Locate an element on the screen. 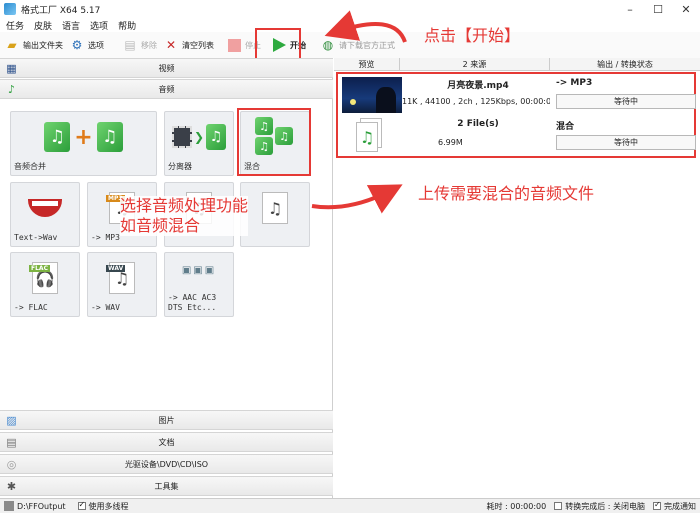 Image resolution: width=700 pixels, height=513 pixels. tile-label: 音频合并 is located at coordinates (30, 166).